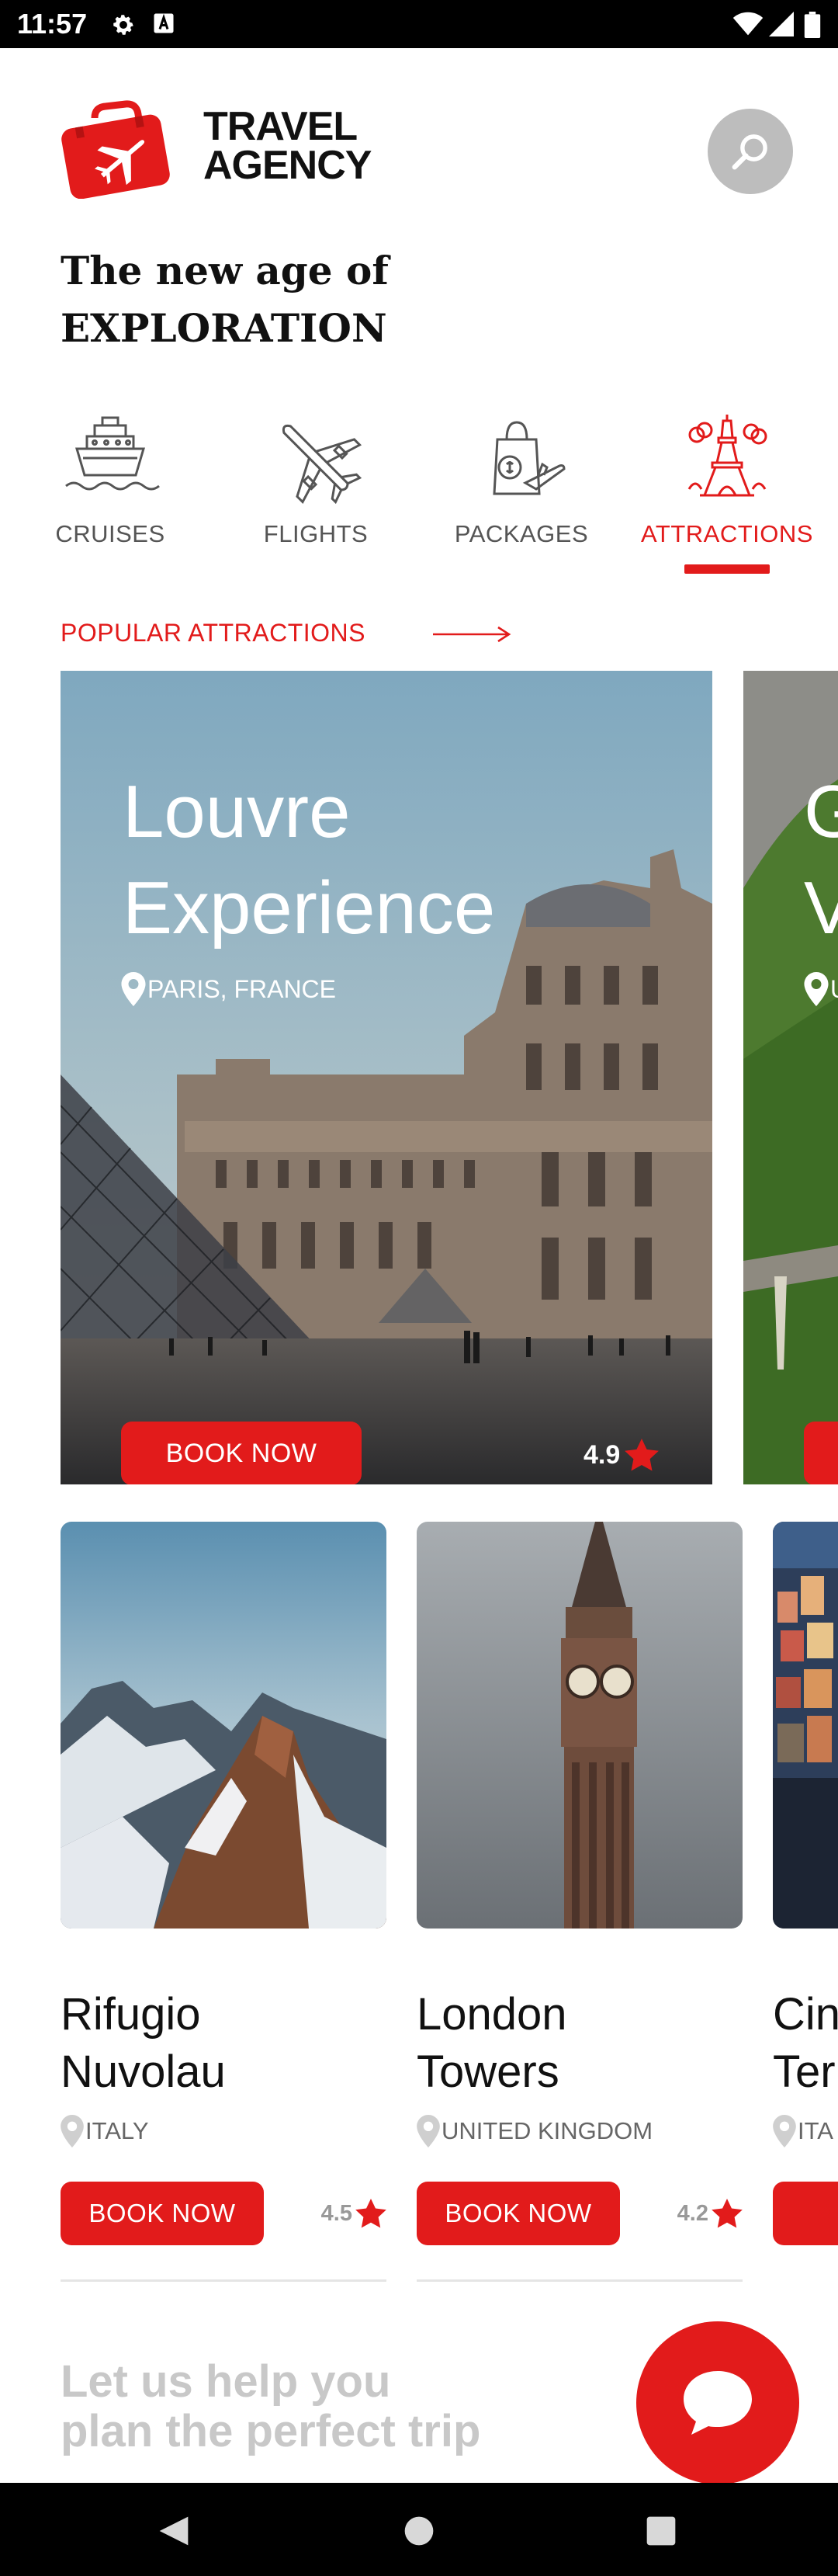 Image resolution: width=838 pixels, height=2576 pixels. What do you see at coordinates (143, 2072) in the screenshot?
I see `card-title-line-2: Nuvolau` at bounding box center [143, 2072].